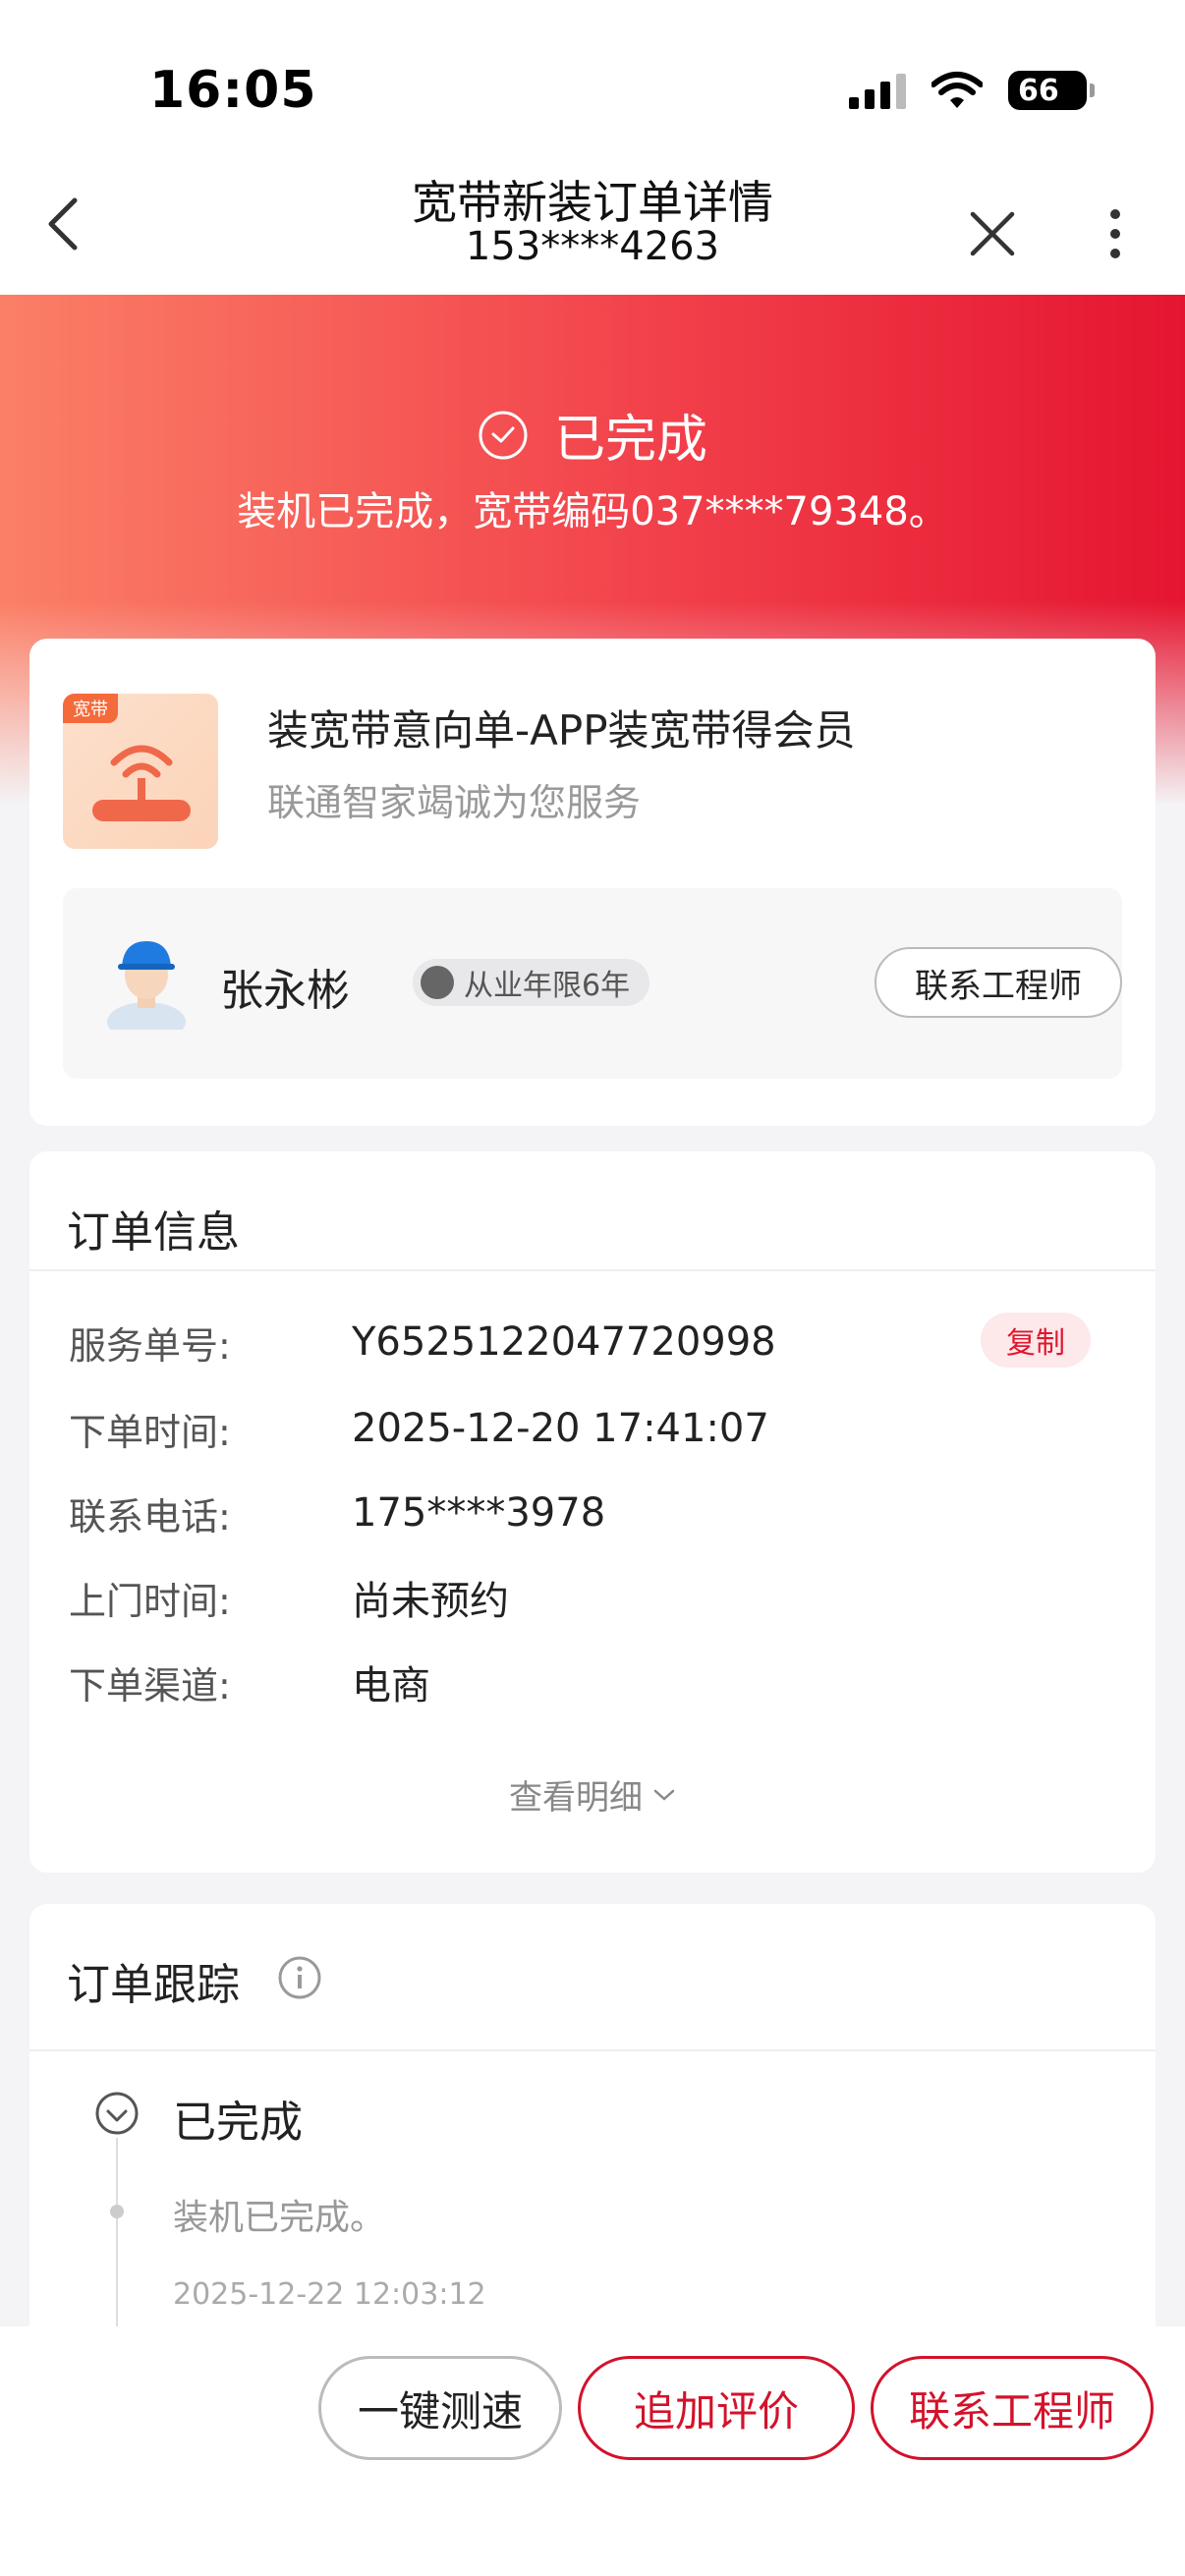 This screenshot has height=2576, width=1185. I want to click on nav-bar: 宽带新装订单详情 153****4263, so click(592, 221).